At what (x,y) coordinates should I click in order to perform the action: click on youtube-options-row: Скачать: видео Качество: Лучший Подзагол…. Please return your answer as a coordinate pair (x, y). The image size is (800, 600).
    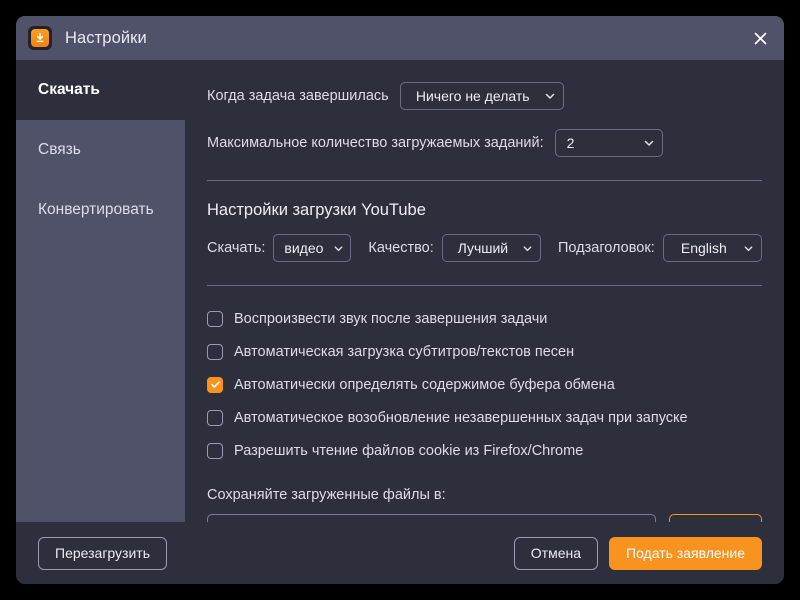
    Looking at the image, I should click on (484, 248).